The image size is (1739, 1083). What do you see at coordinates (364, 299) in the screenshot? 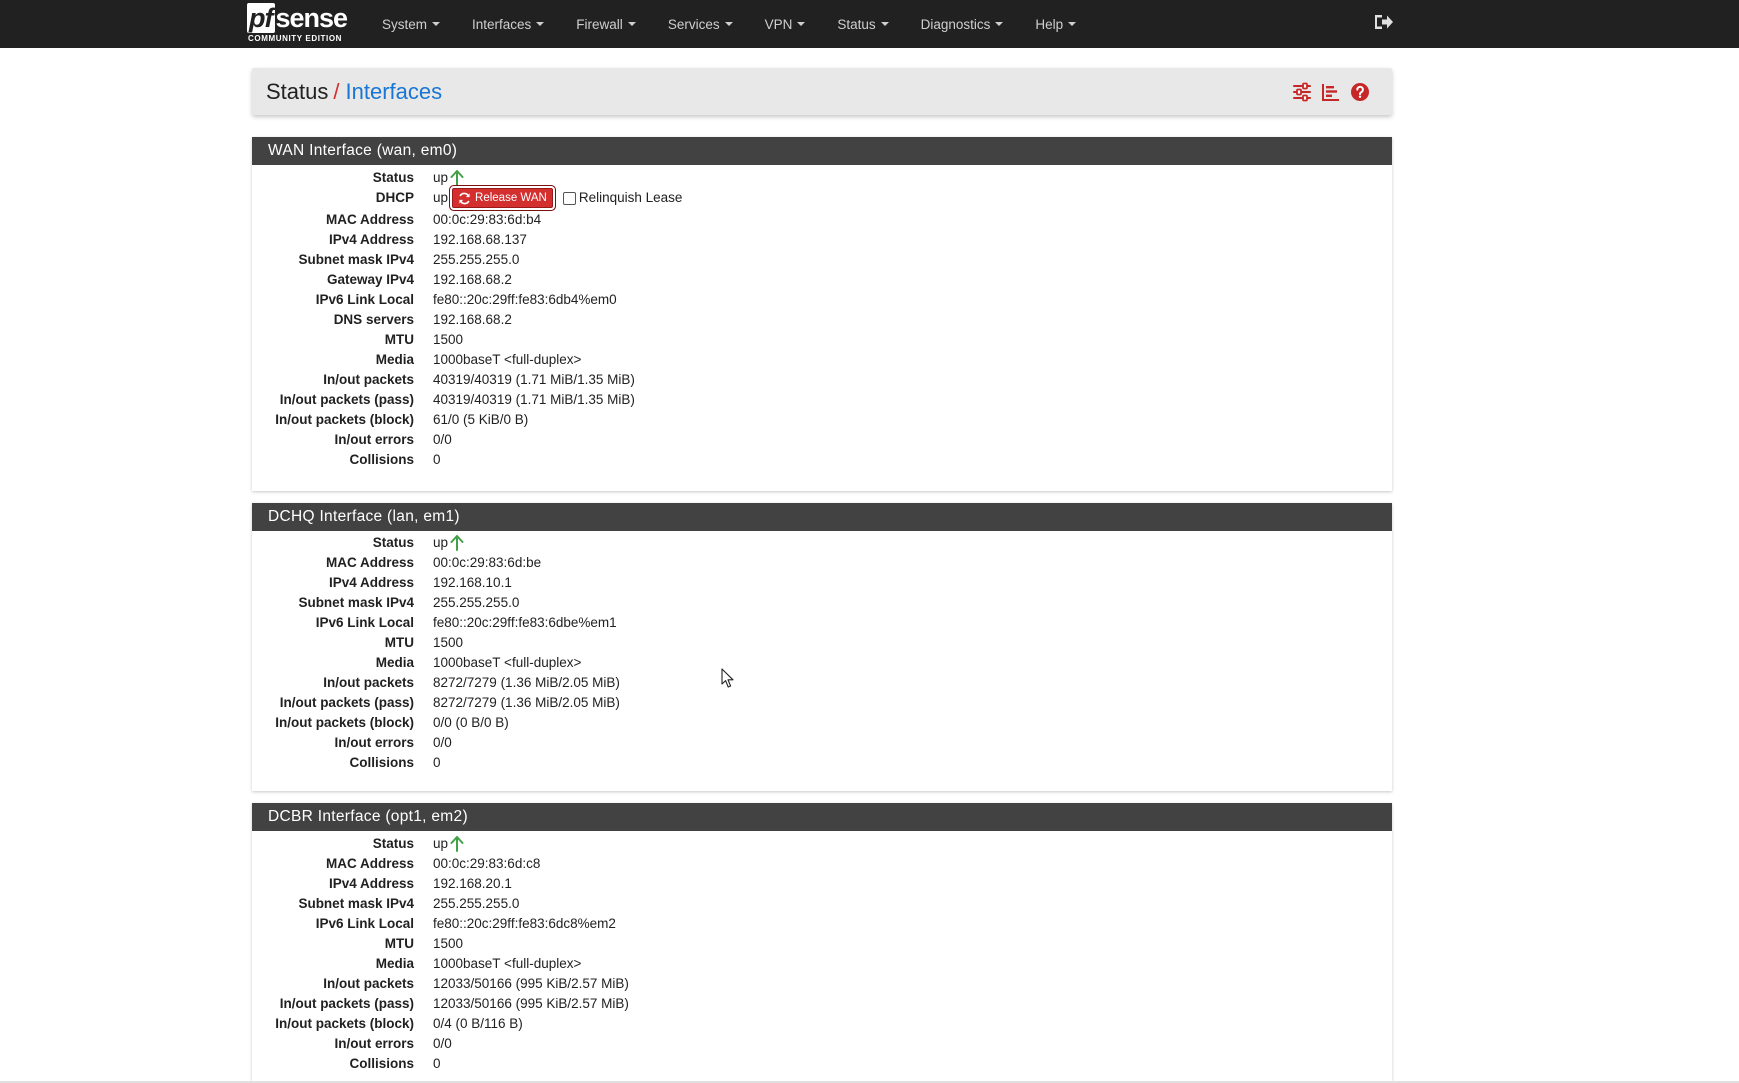
I see `row-label: IPv6 Link Local` at bounding box center [364, 299].